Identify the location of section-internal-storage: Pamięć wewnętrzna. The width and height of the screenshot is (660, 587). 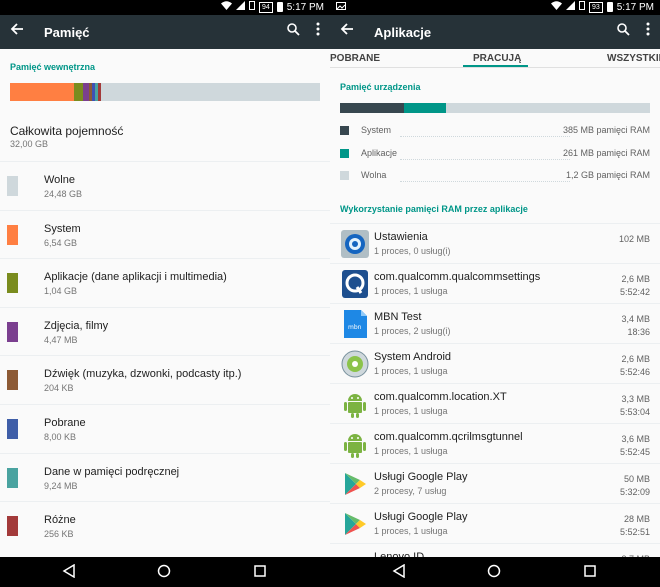
(53, 67).